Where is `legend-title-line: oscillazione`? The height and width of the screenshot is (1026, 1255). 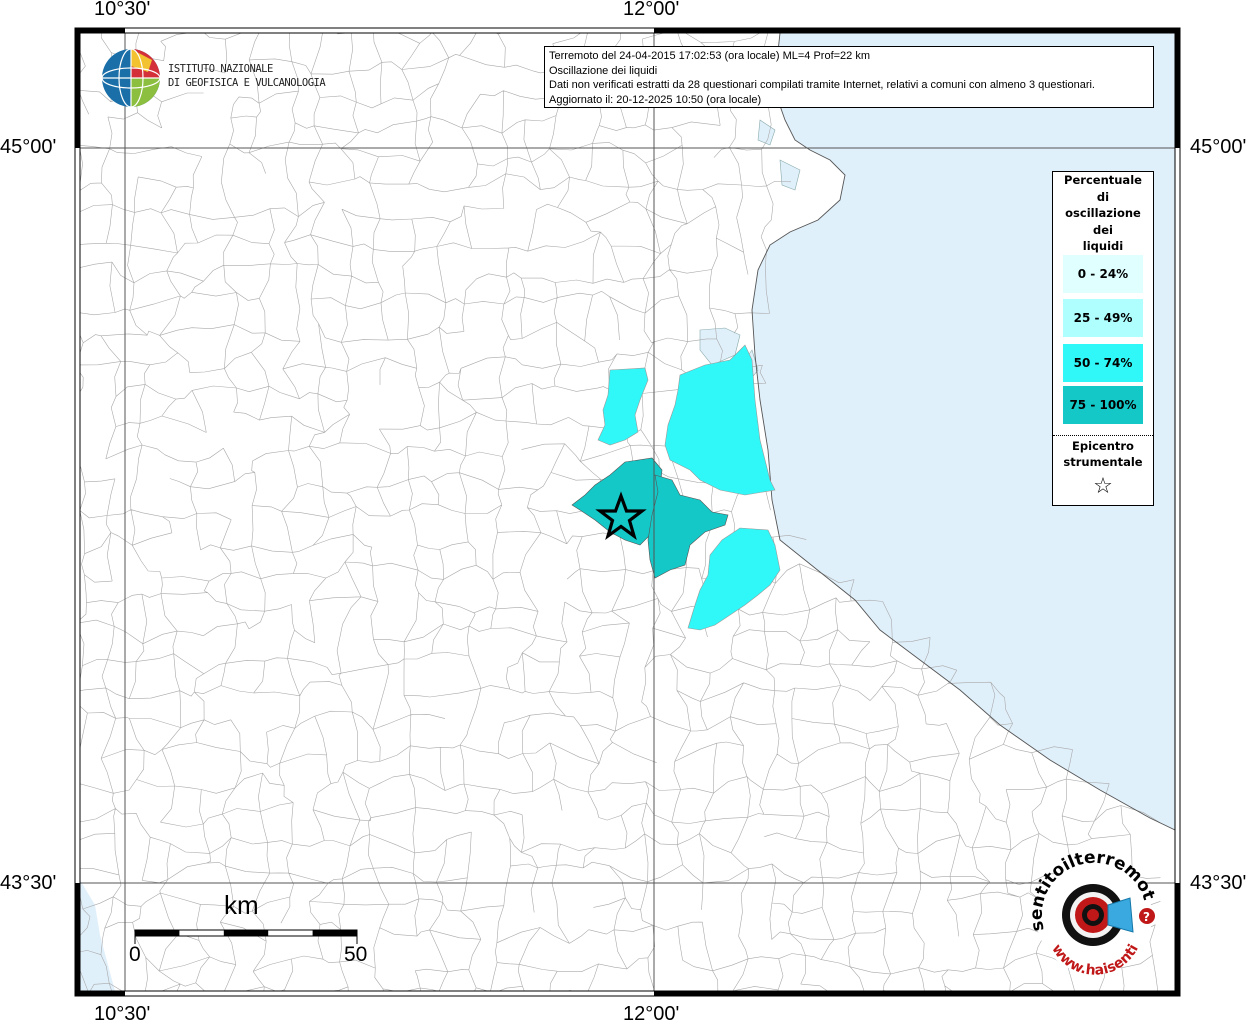 legend-title-line: oscillazione is located at coordinates (1103, 213).